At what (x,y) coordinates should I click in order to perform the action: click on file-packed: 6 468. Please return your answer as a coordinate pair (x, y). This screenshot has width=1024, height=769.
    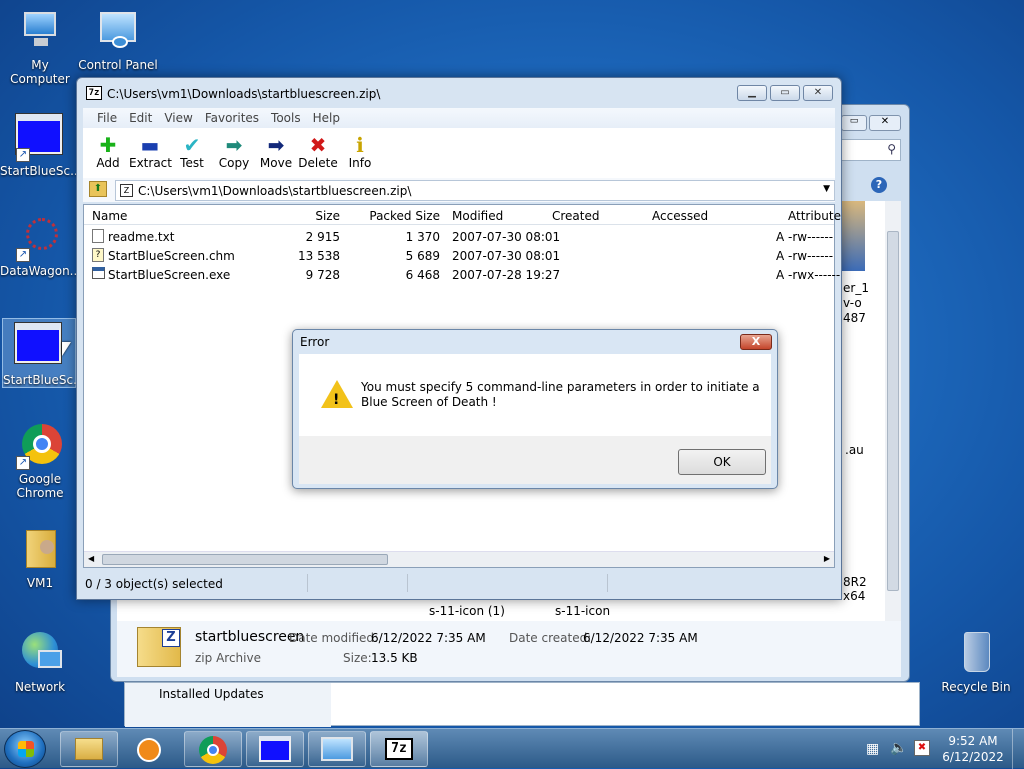
    Looking at the image, I should click on (422, 275).